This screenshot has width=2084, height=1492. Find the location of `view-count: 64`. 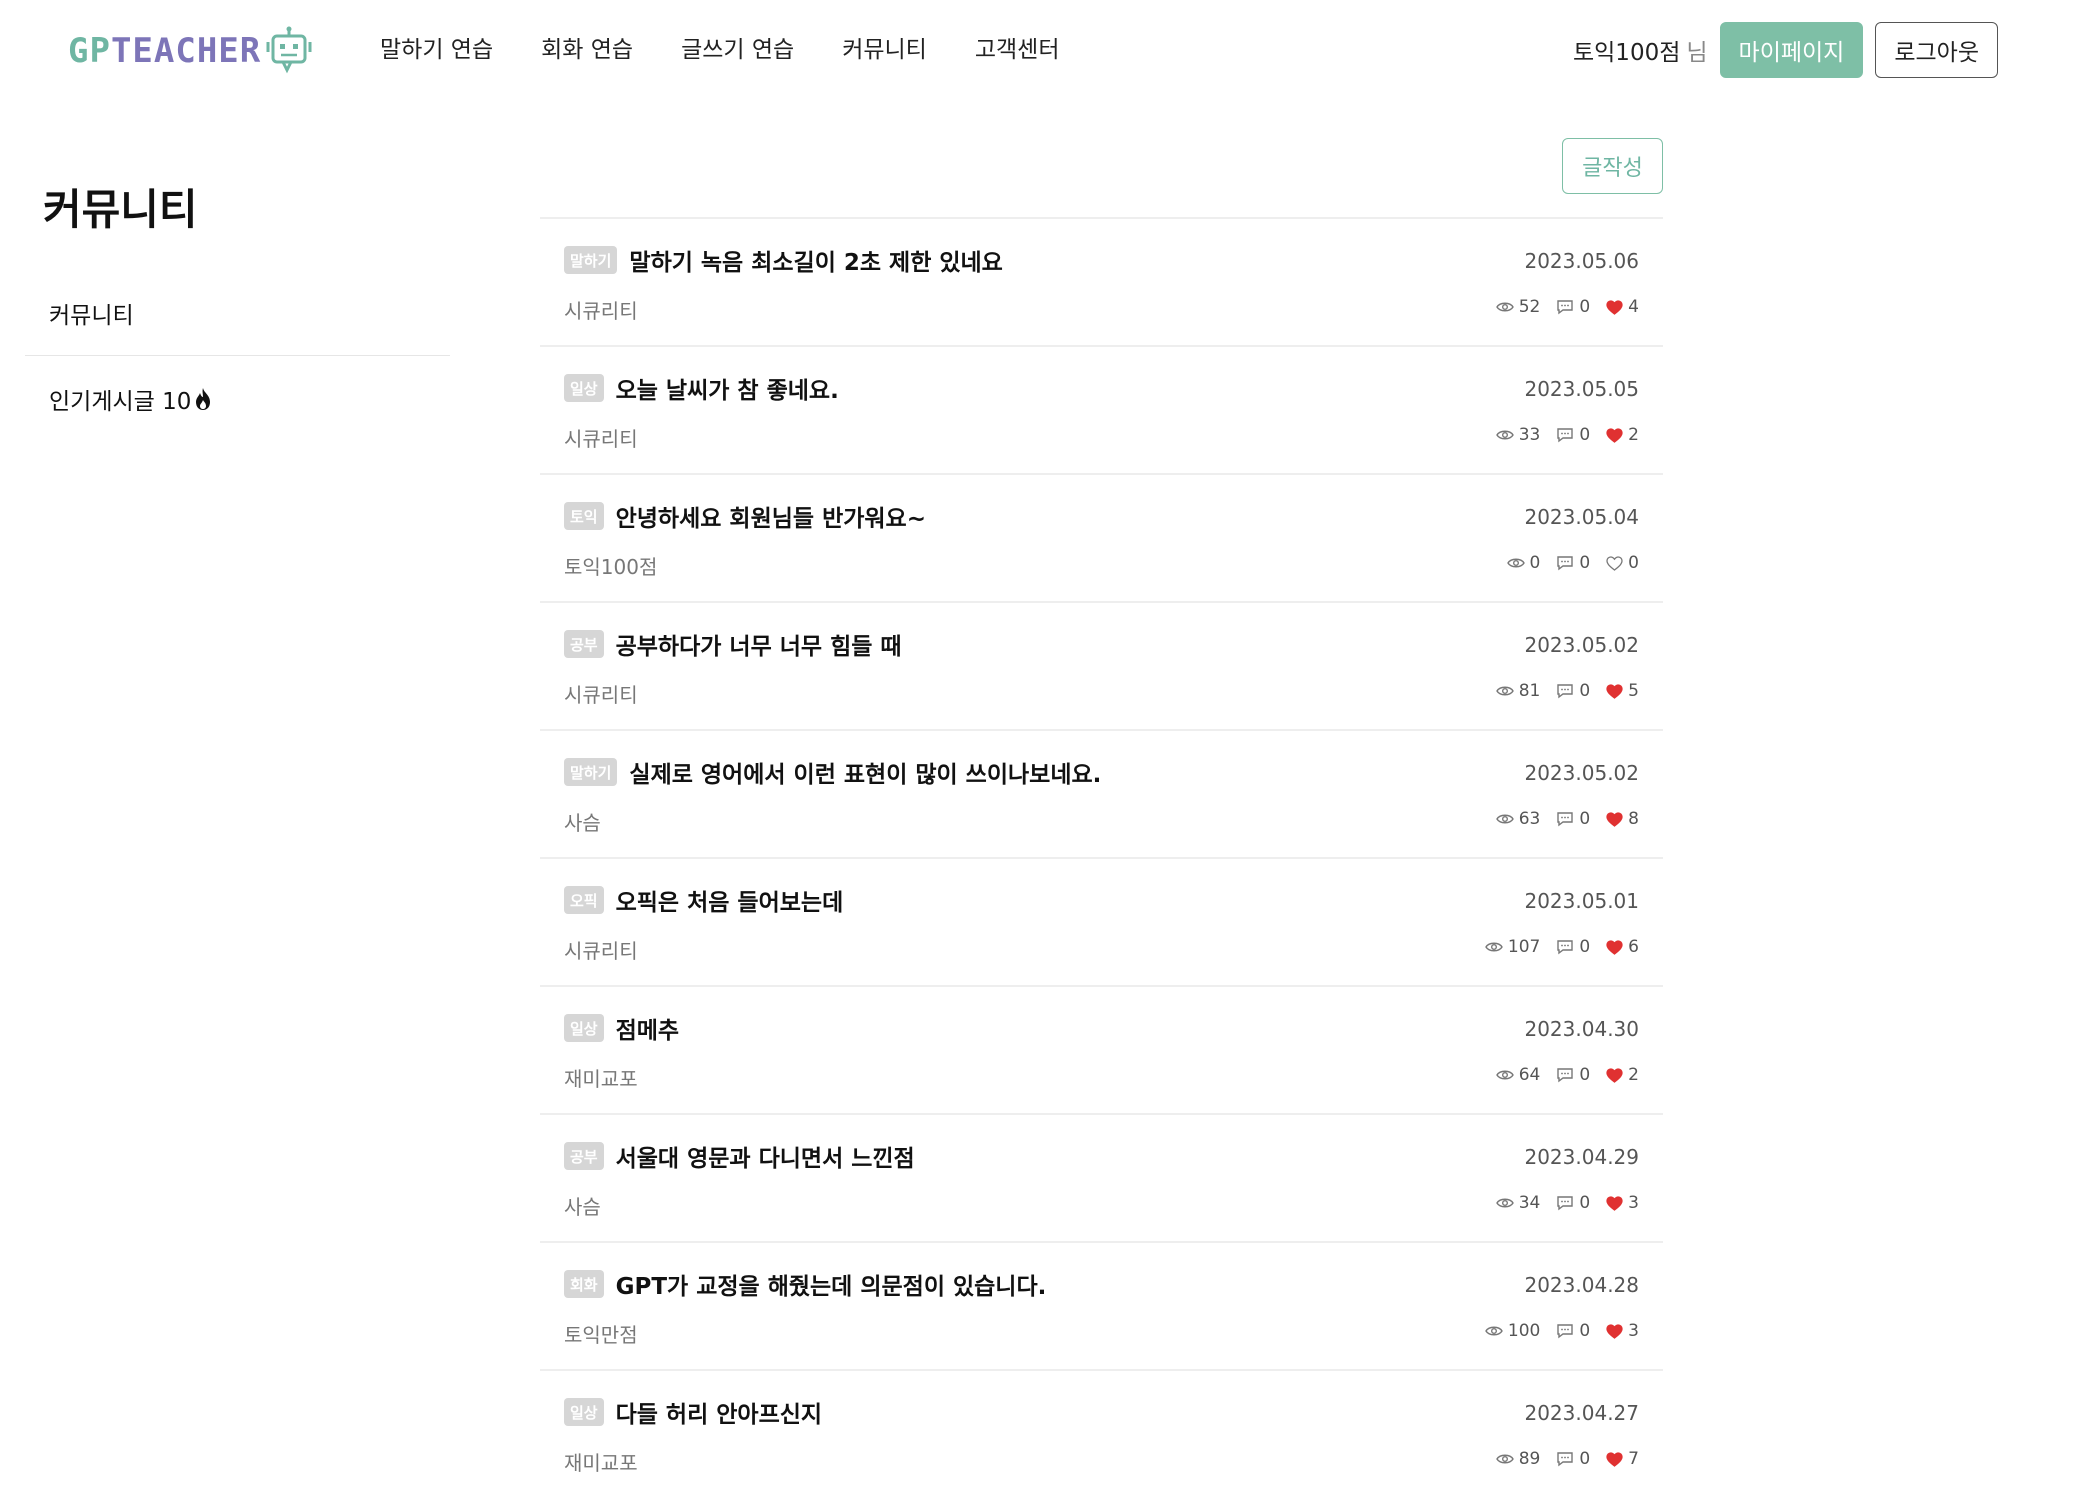

view-count: 64 is located at coordinates (1517, 1075).